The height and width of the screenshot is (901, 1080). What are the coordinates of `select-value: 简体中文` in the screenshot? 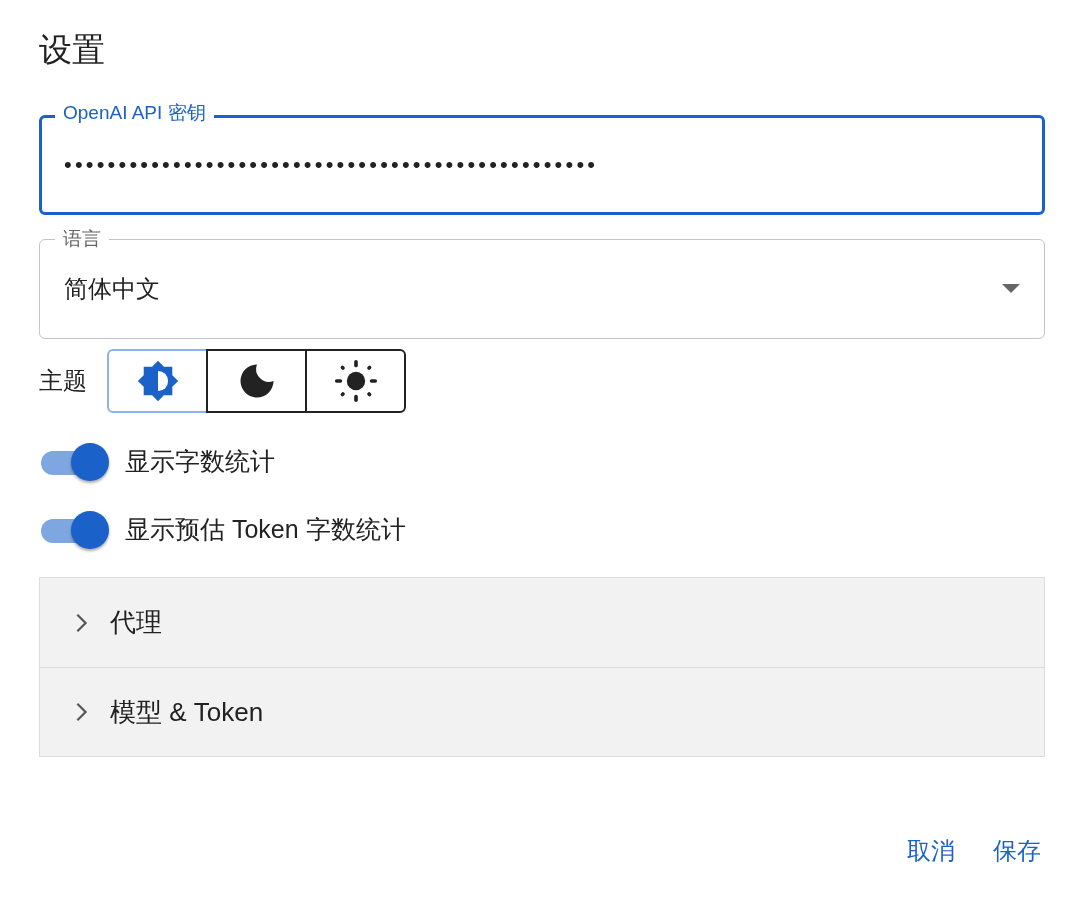 It's located at (112, 289).